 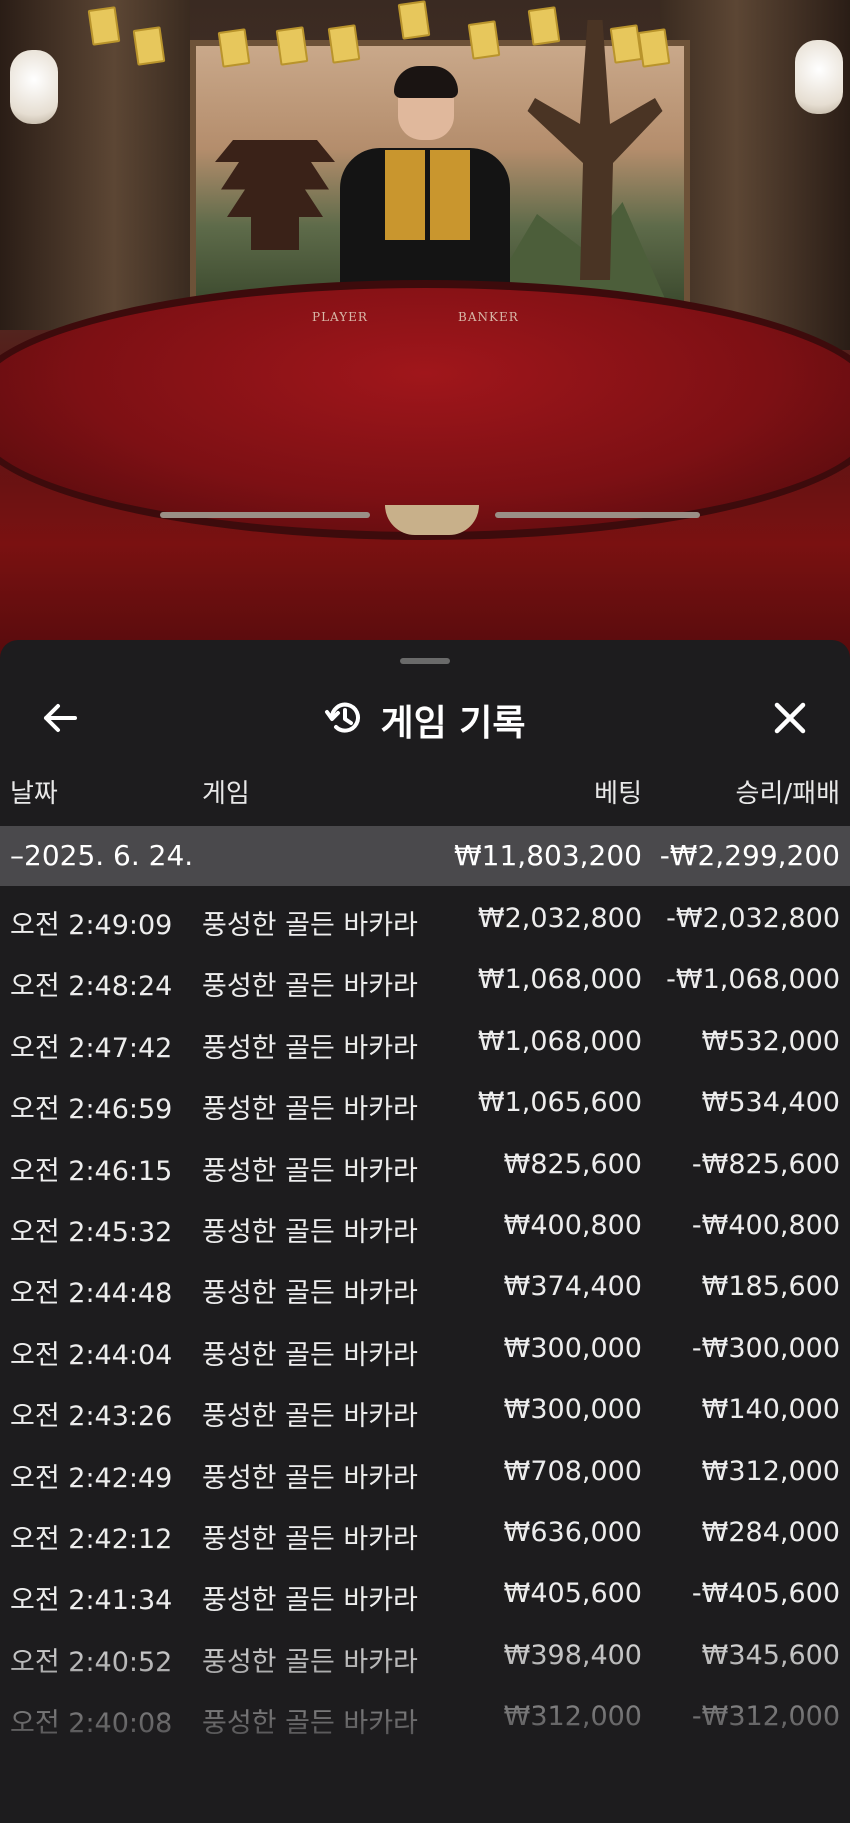 What do you see at coordinates (765, 1225) in the screenshot?
I see `row-result-amount: -₩400,800` at bounding box center [765, 1225].